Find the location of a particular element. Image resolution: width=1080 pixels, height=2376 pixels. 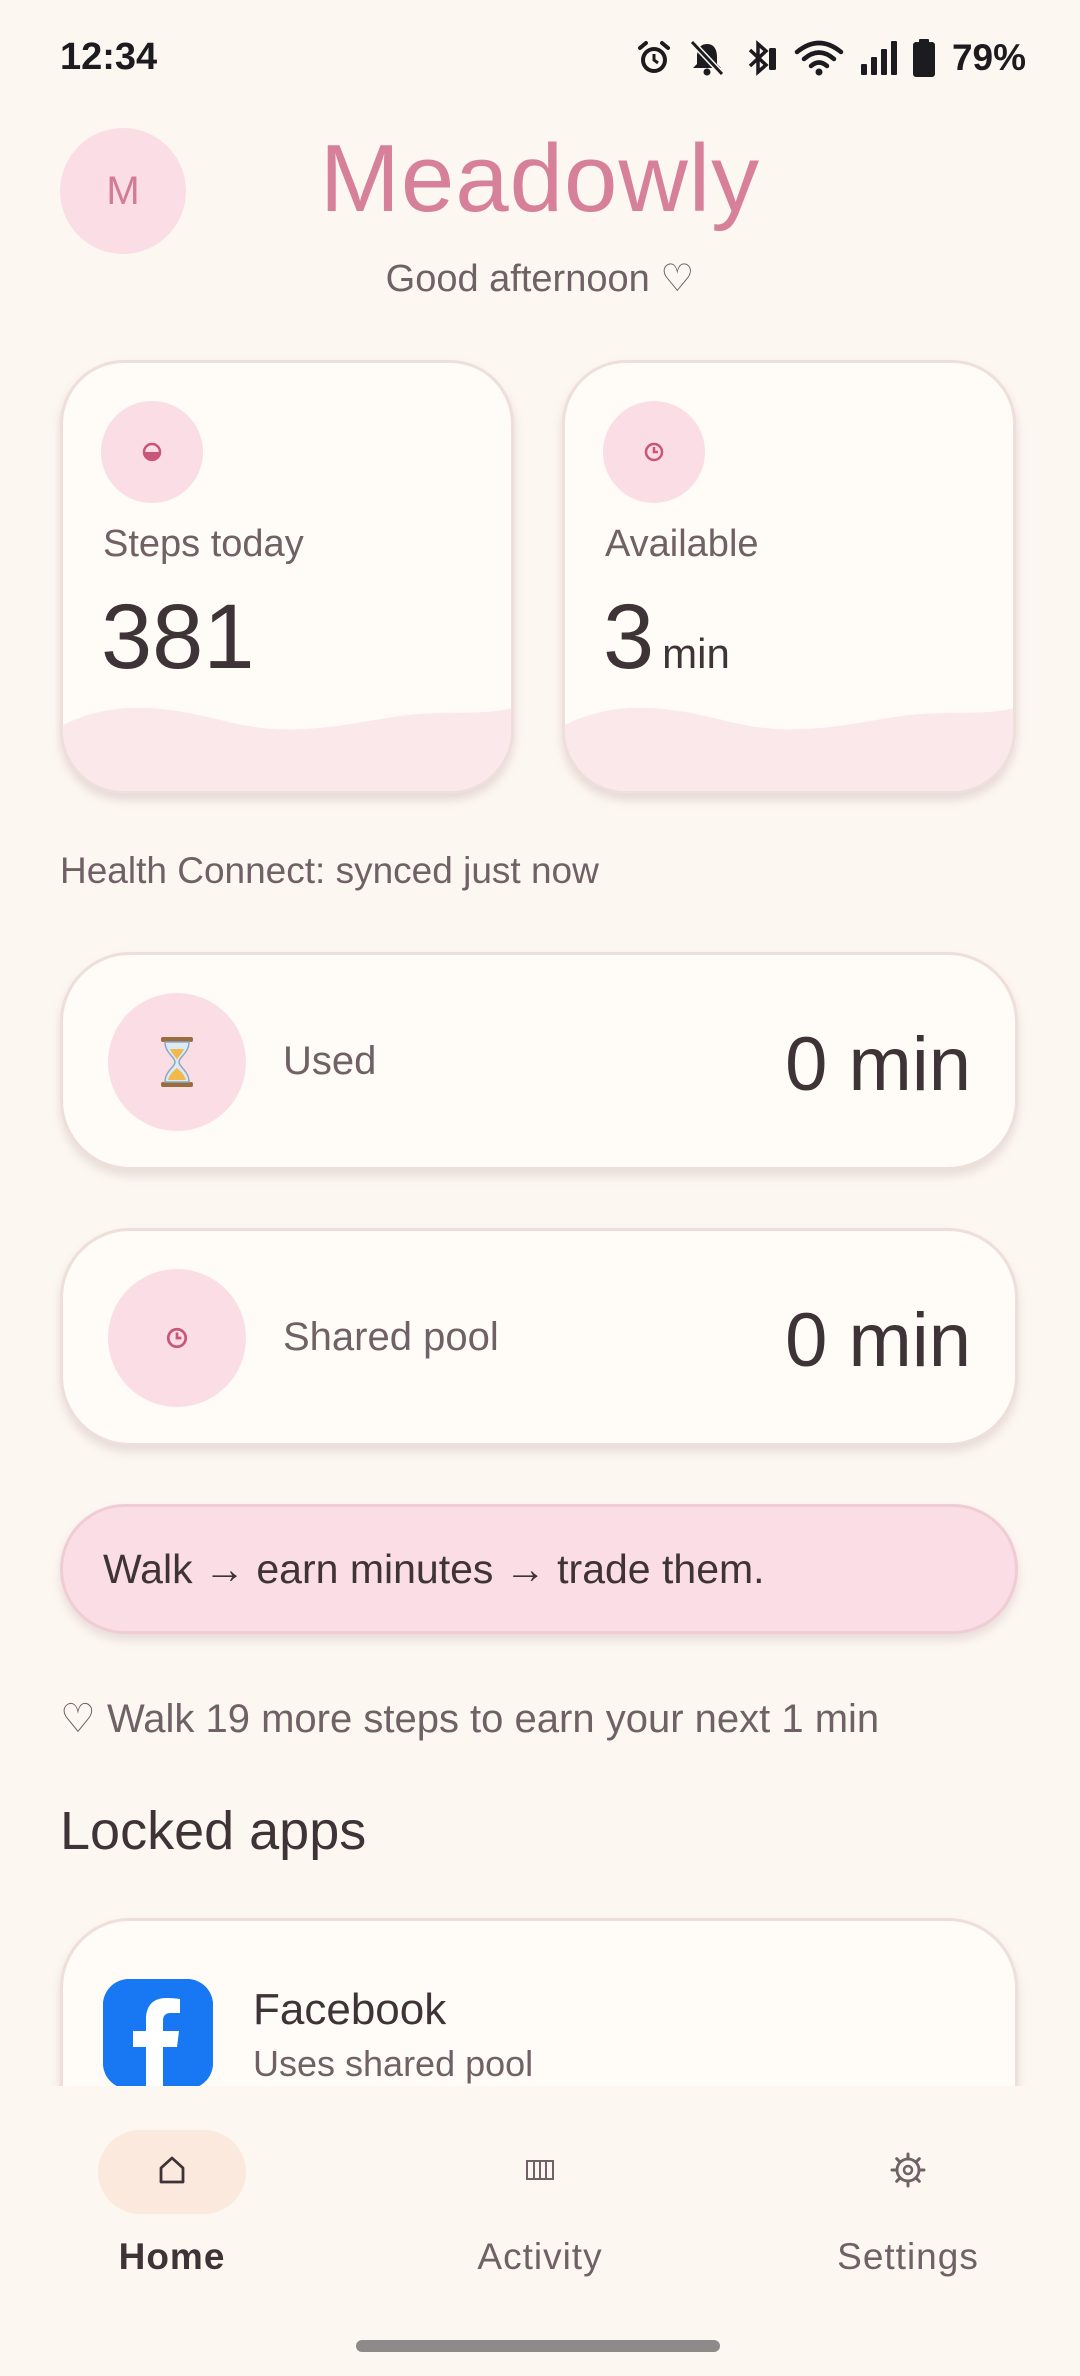

steps-card: Steps today 381 is located at coordinates (287, 577).